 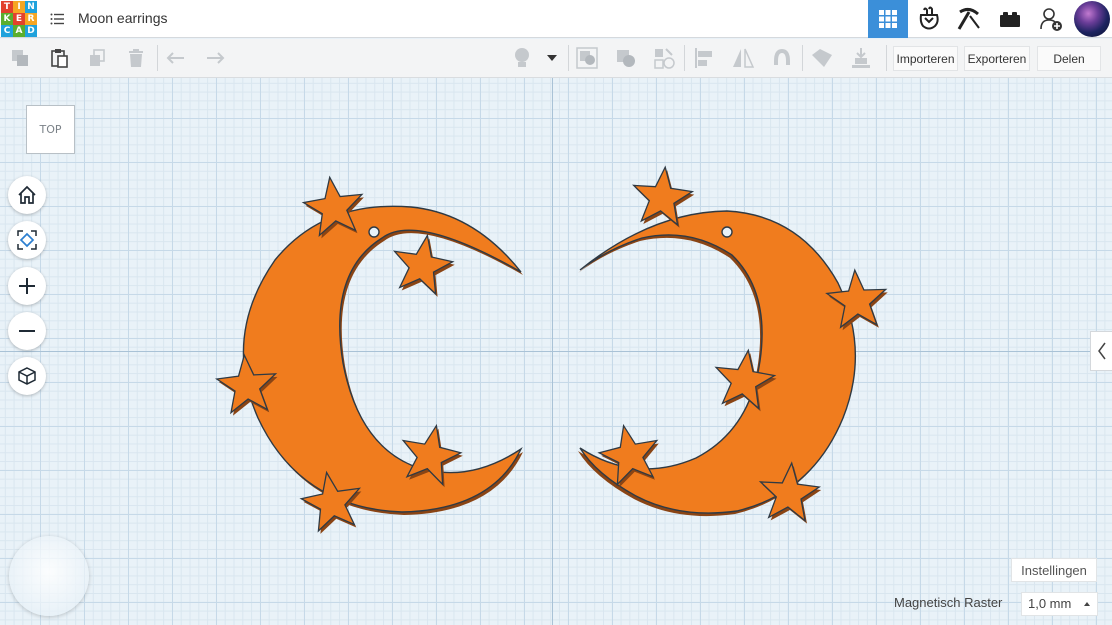 I want to click on snap-grid-select: 1,0 mm, so click(x=1059, y=604).